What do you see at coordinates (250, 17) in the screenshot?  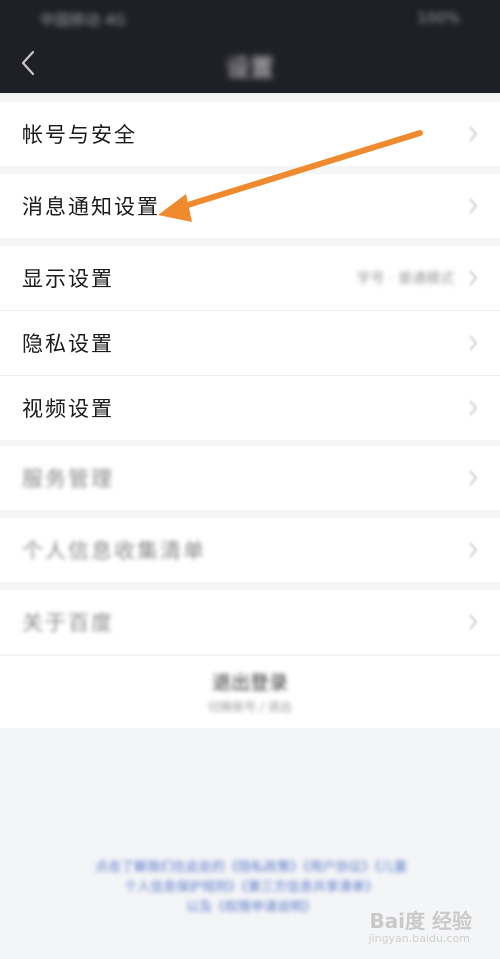 I see `status-bar: 中国移动 4G 100%` at bounding box center [250, 17].